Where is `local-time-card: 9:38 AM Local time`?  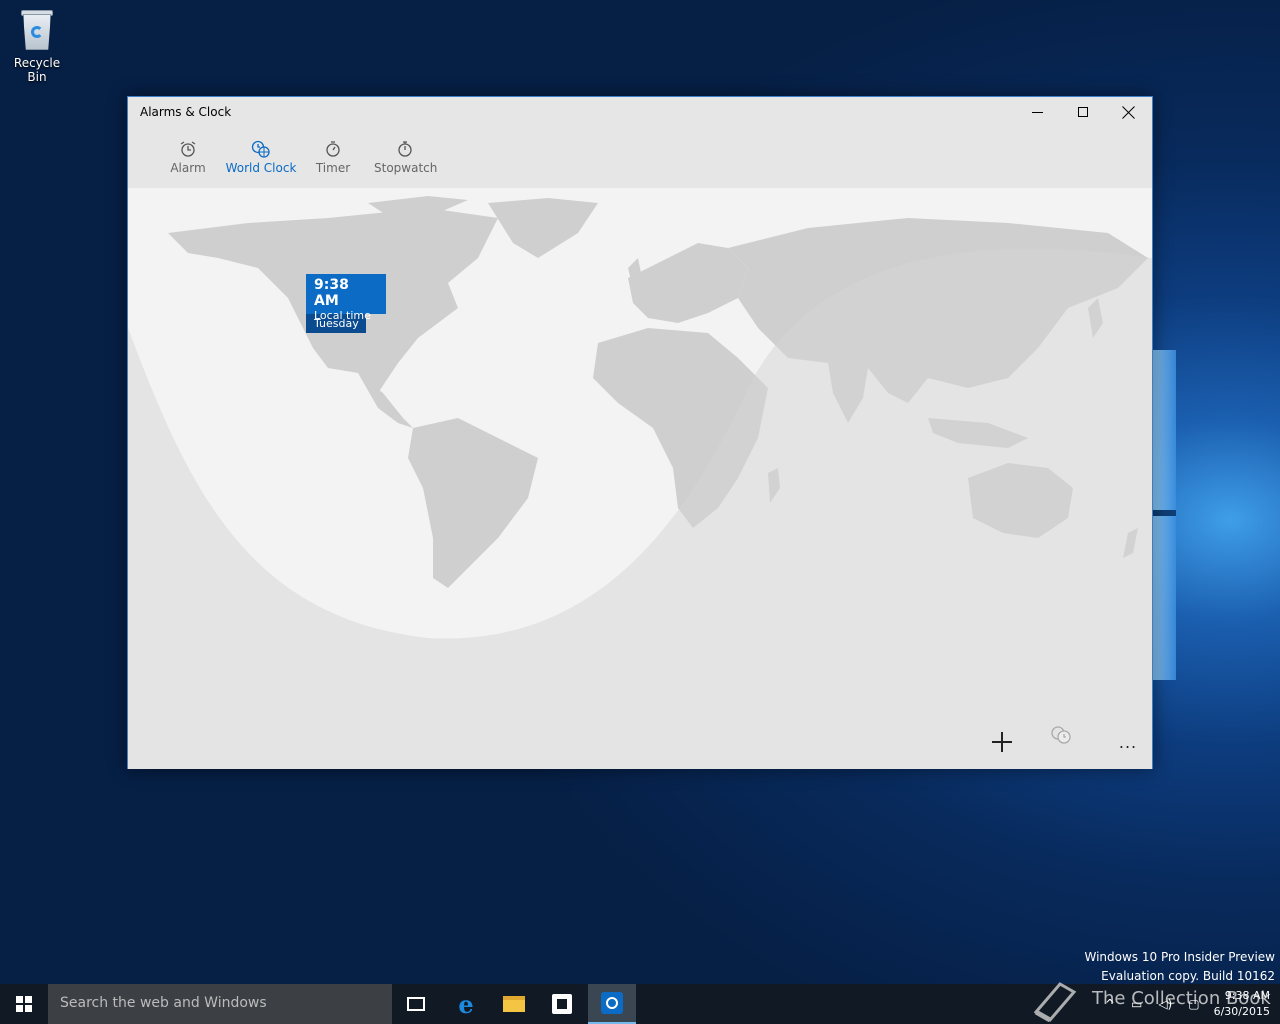
local-time-card: 9:38 AM Local time is located at coordinates (346, 298).